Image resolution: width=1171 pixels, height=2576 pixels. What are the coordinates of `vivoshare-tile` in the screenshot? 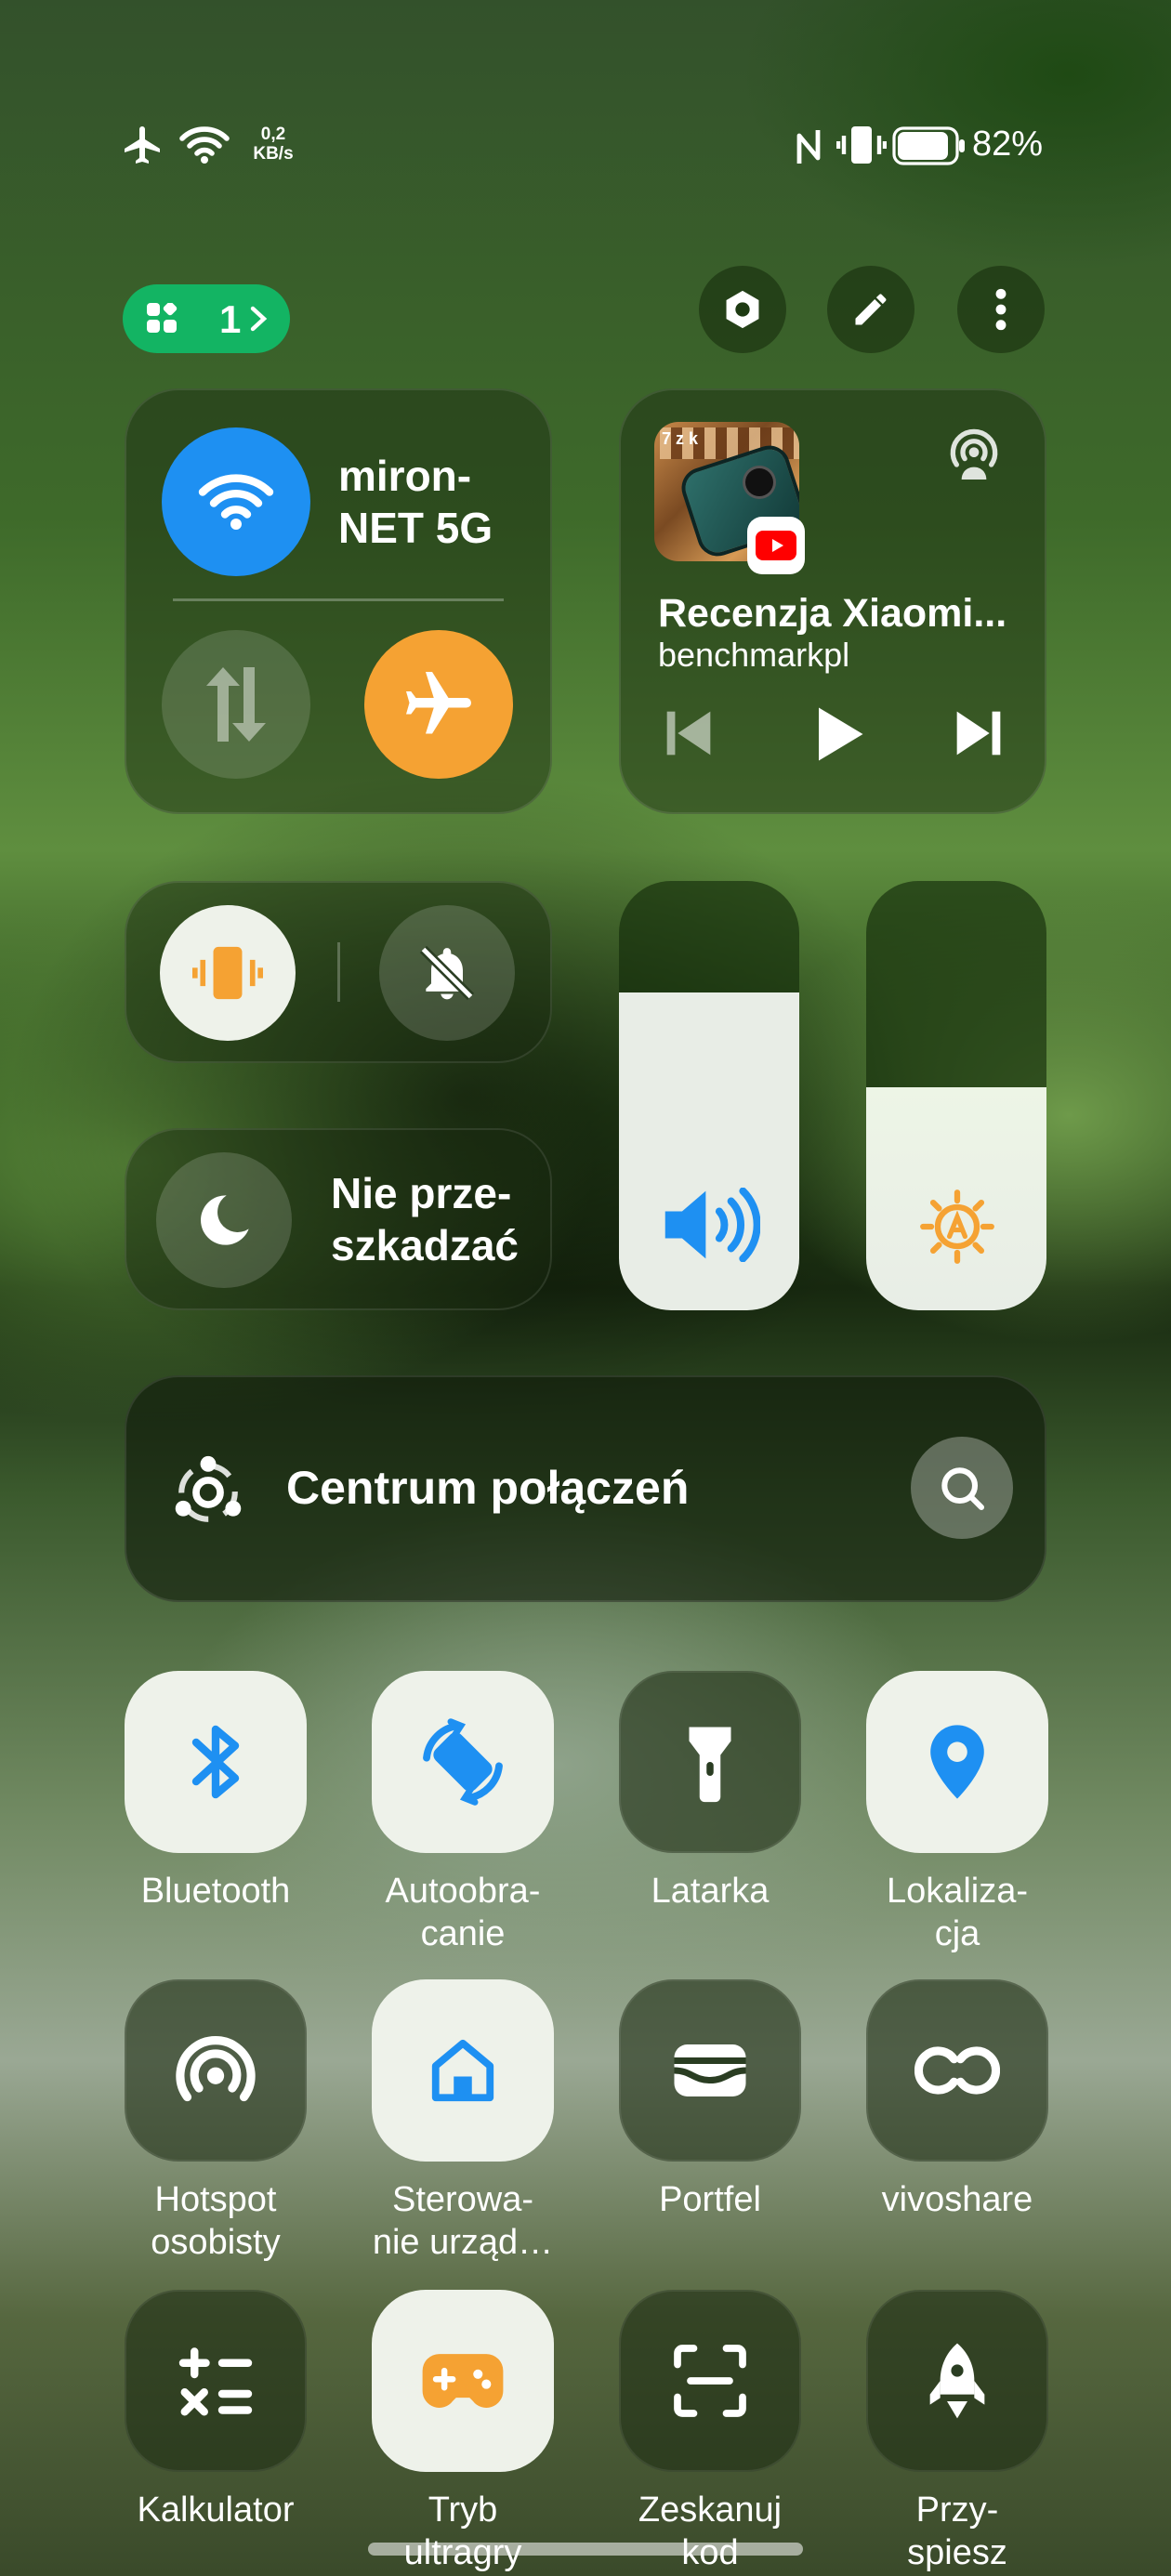 It's located at (957, 2070).